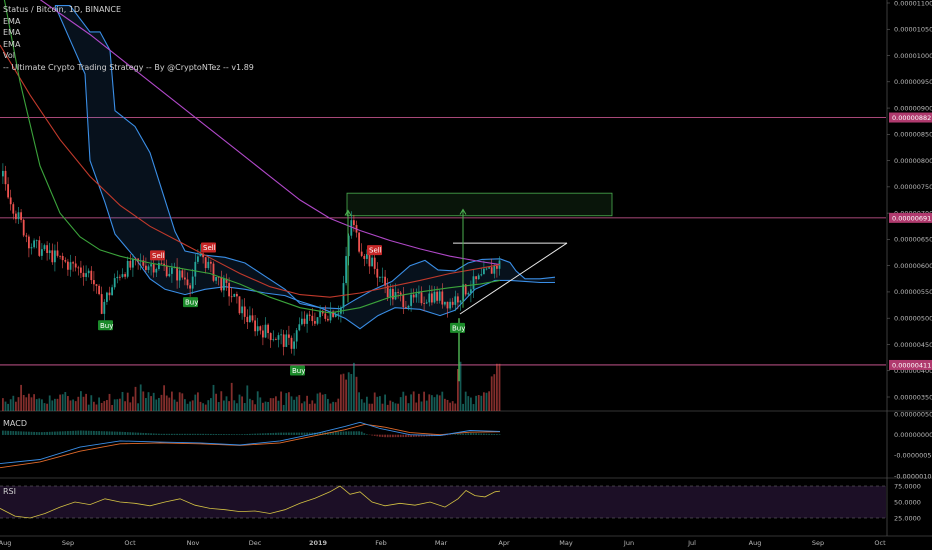 This screenshot has width=932, height=550. I want to click on time-tick-label: Apr, so click(504, 543).